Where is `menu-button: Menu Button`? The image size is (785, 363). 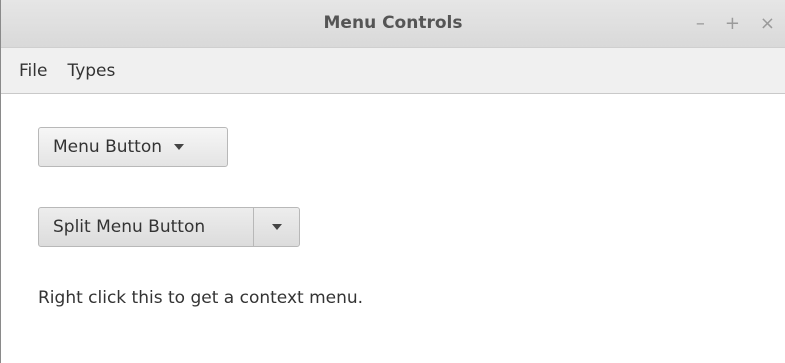
menu-button: Menu Button is located at coordinates (133, 147).